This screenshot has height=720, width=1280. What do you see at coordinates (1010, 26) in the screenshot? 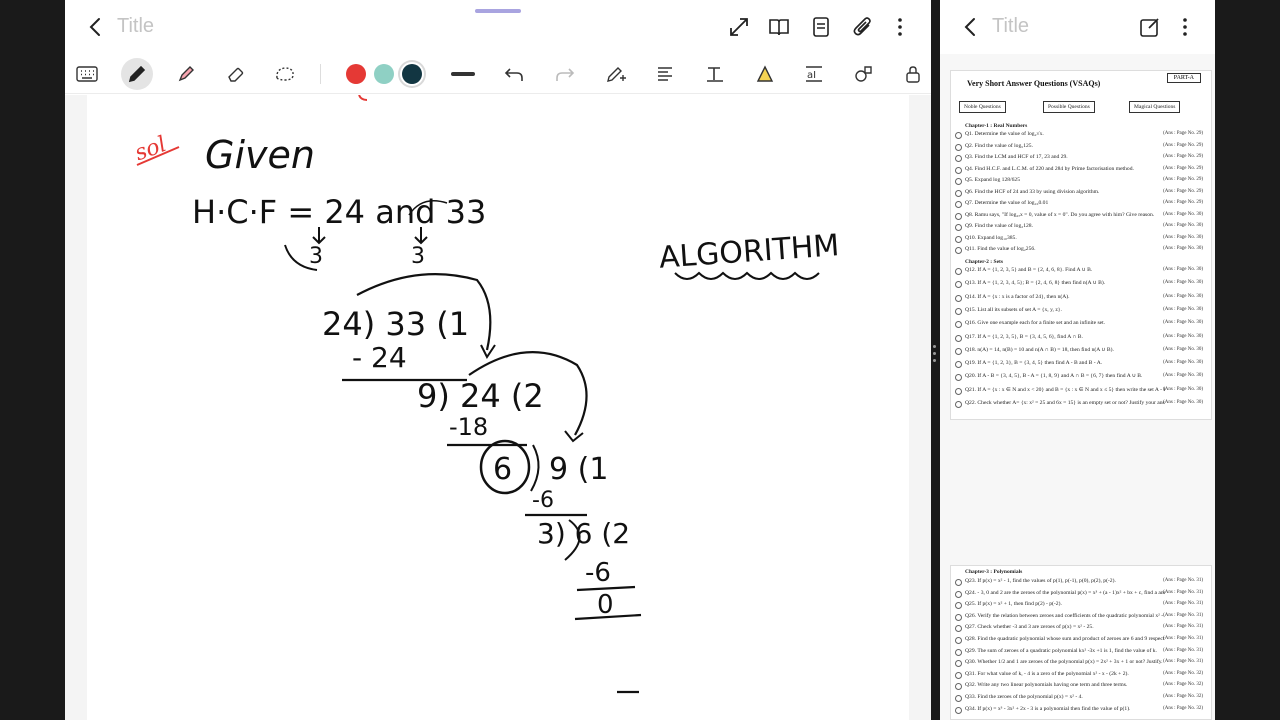
I see `reference-title: Title` at bounding box center [1010, 26].